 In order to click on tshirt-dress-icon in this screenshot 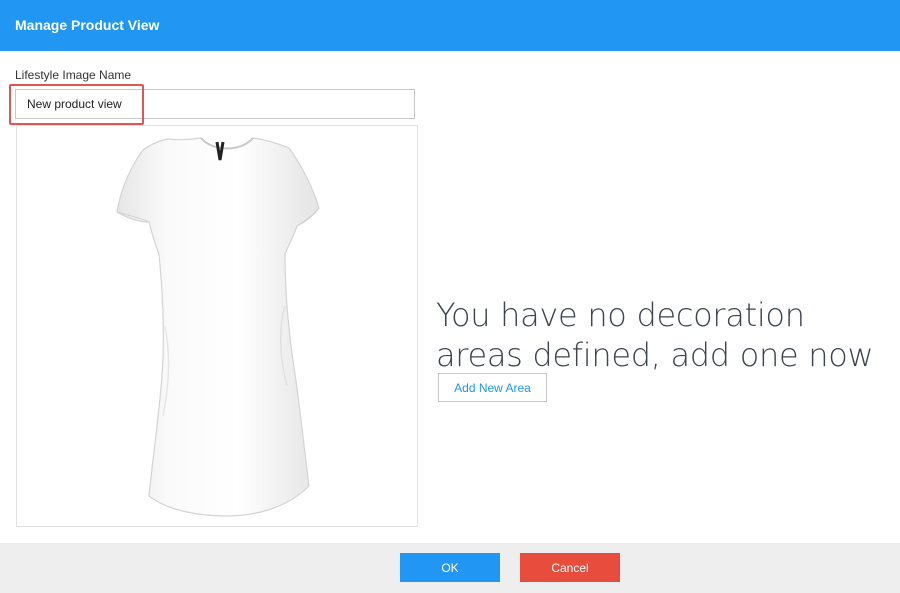, I will do `click(218, 327)`.